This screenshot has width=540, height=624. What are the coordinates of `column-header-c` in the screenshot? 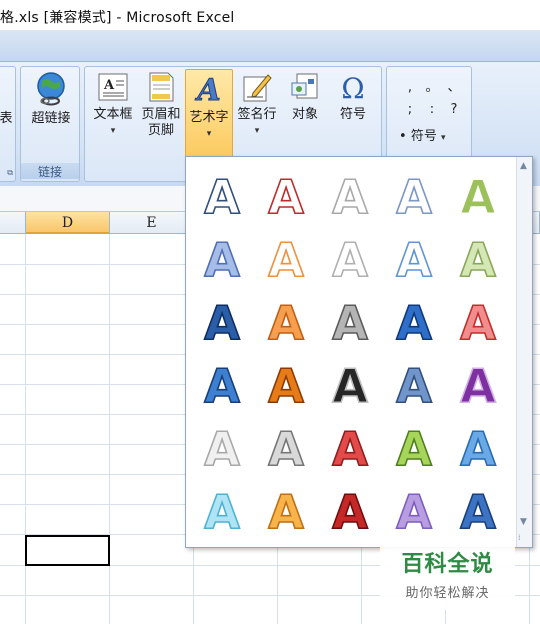 It's located at (13, 223).